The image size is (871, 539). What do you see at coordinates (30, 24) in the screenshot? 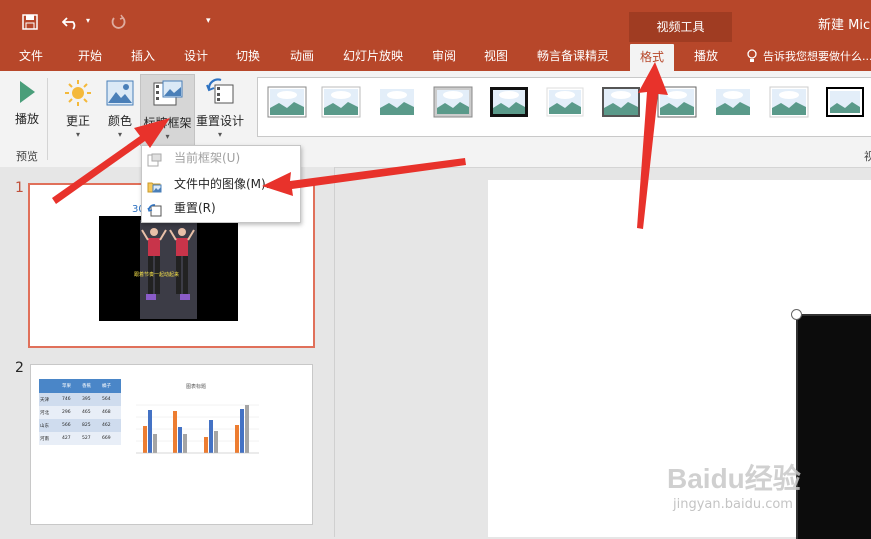
I see `save-icon` at bounding box center [30, 24].